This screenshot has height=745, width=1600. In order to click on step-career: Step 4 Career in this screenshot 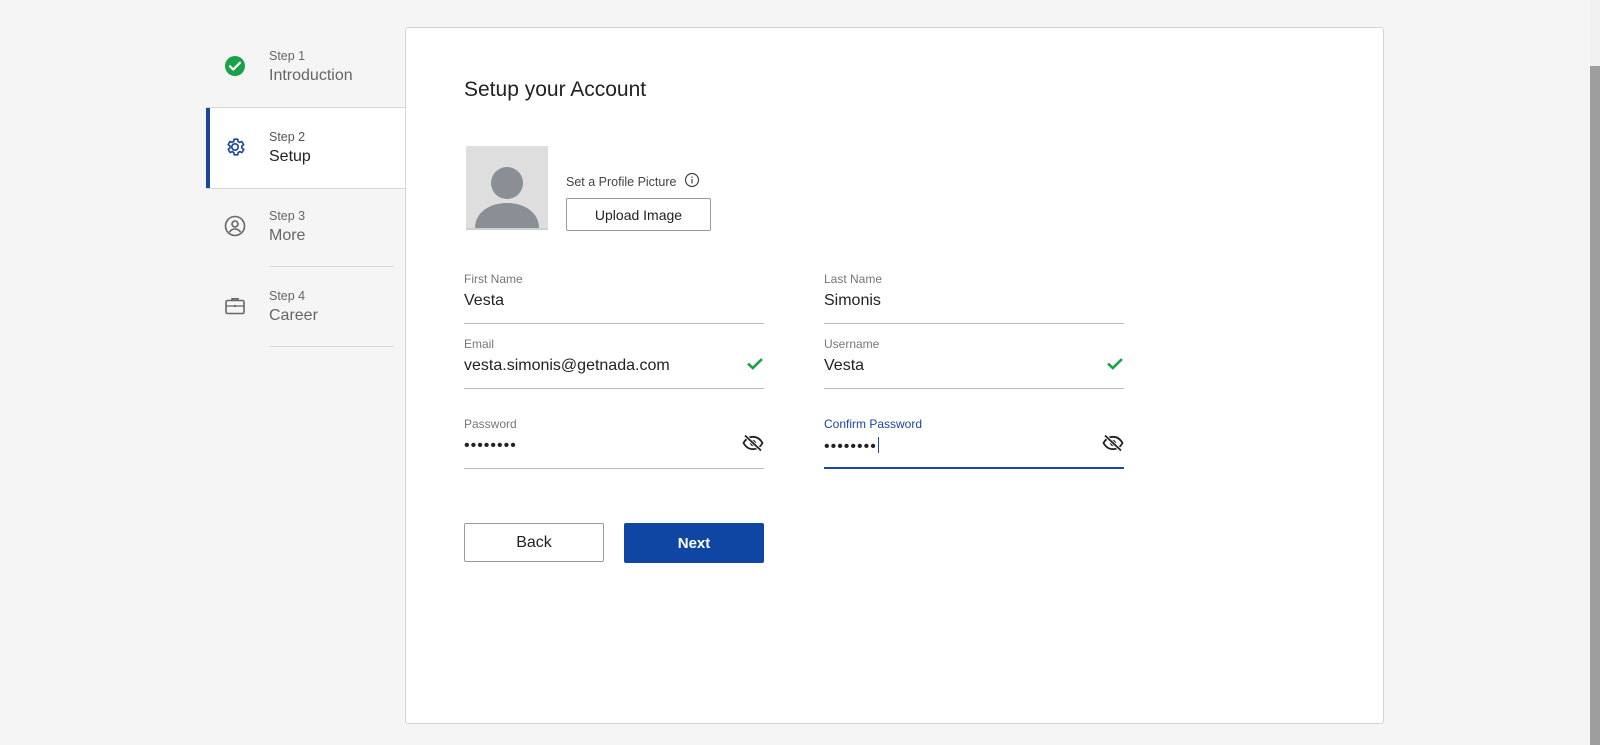, I will do `click(306, 307)`.